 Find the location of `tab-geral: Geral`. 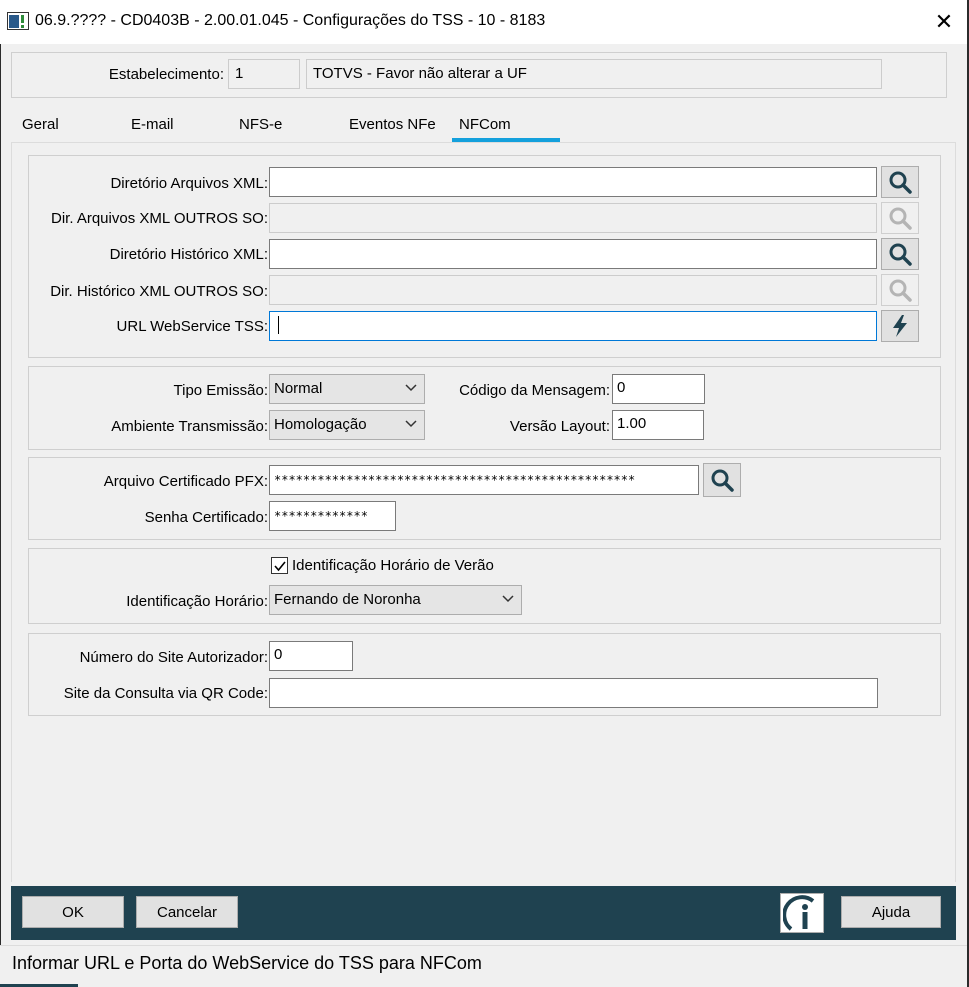

tab-geral: Geral is located at coordinates (40, 124).